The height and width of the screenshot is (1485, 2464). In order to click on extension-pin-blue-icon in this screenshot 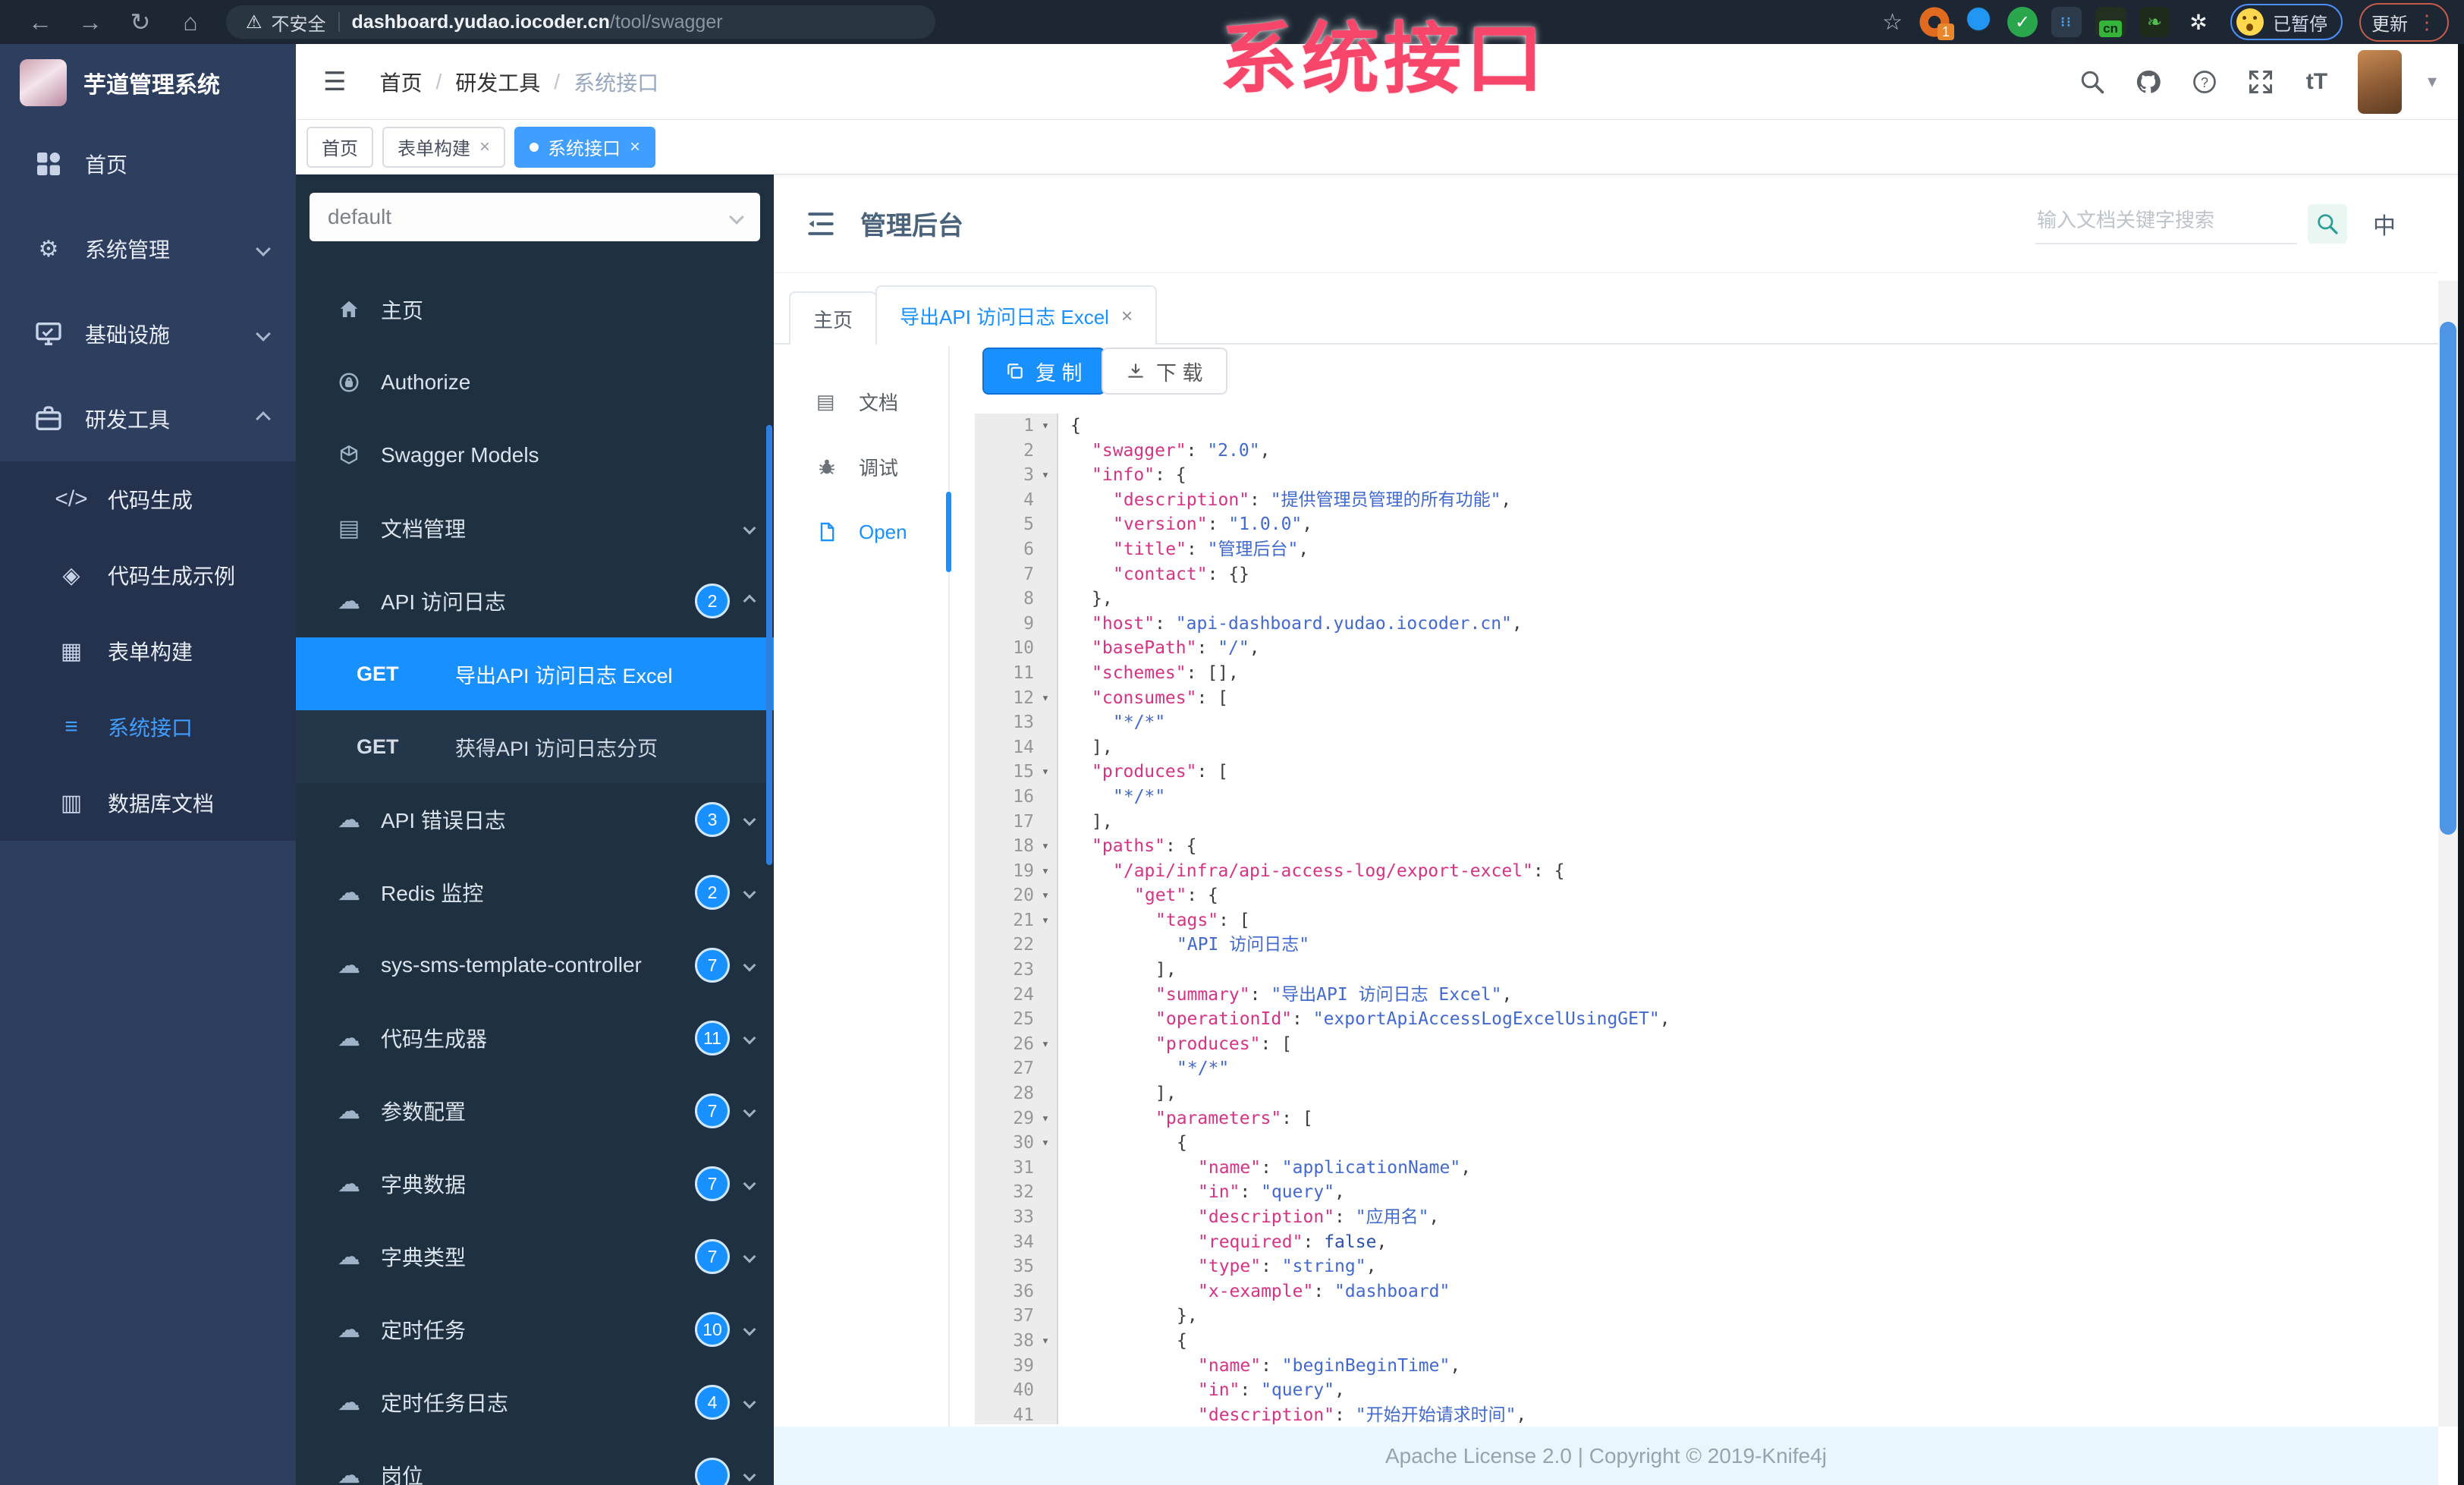, I will do `click(1978, 22)`.